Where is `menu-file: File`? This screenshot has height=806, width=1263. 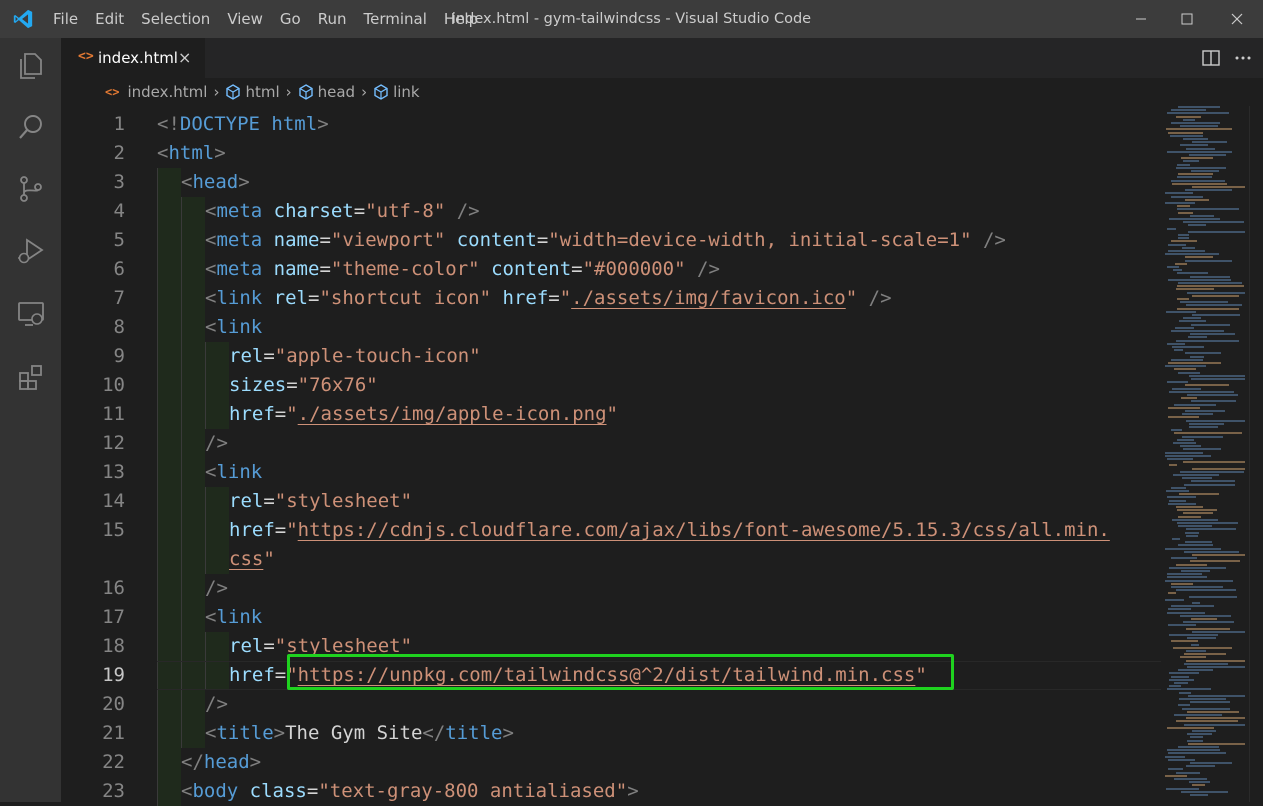 menu-file: File is located at coordinates (65, 19).